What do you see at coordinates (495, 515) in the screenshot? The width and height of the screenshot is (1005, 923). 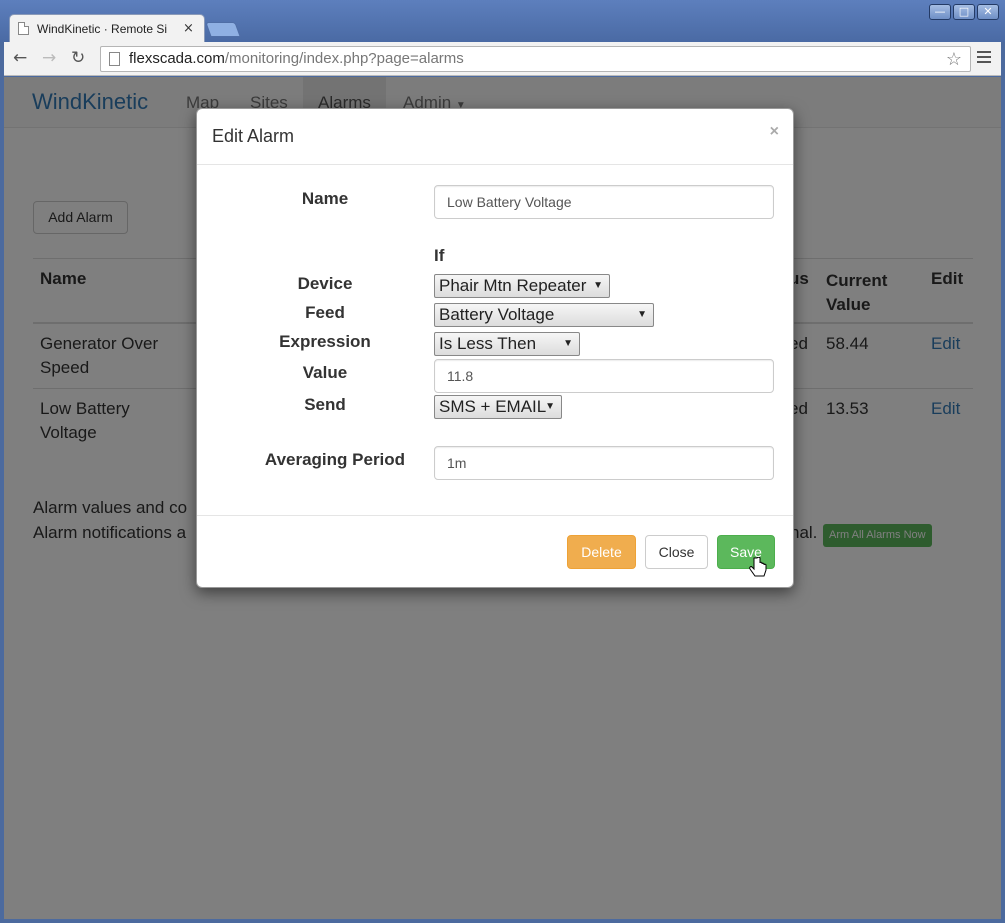 I see `footer-divider` at bounding box center [495, 515].